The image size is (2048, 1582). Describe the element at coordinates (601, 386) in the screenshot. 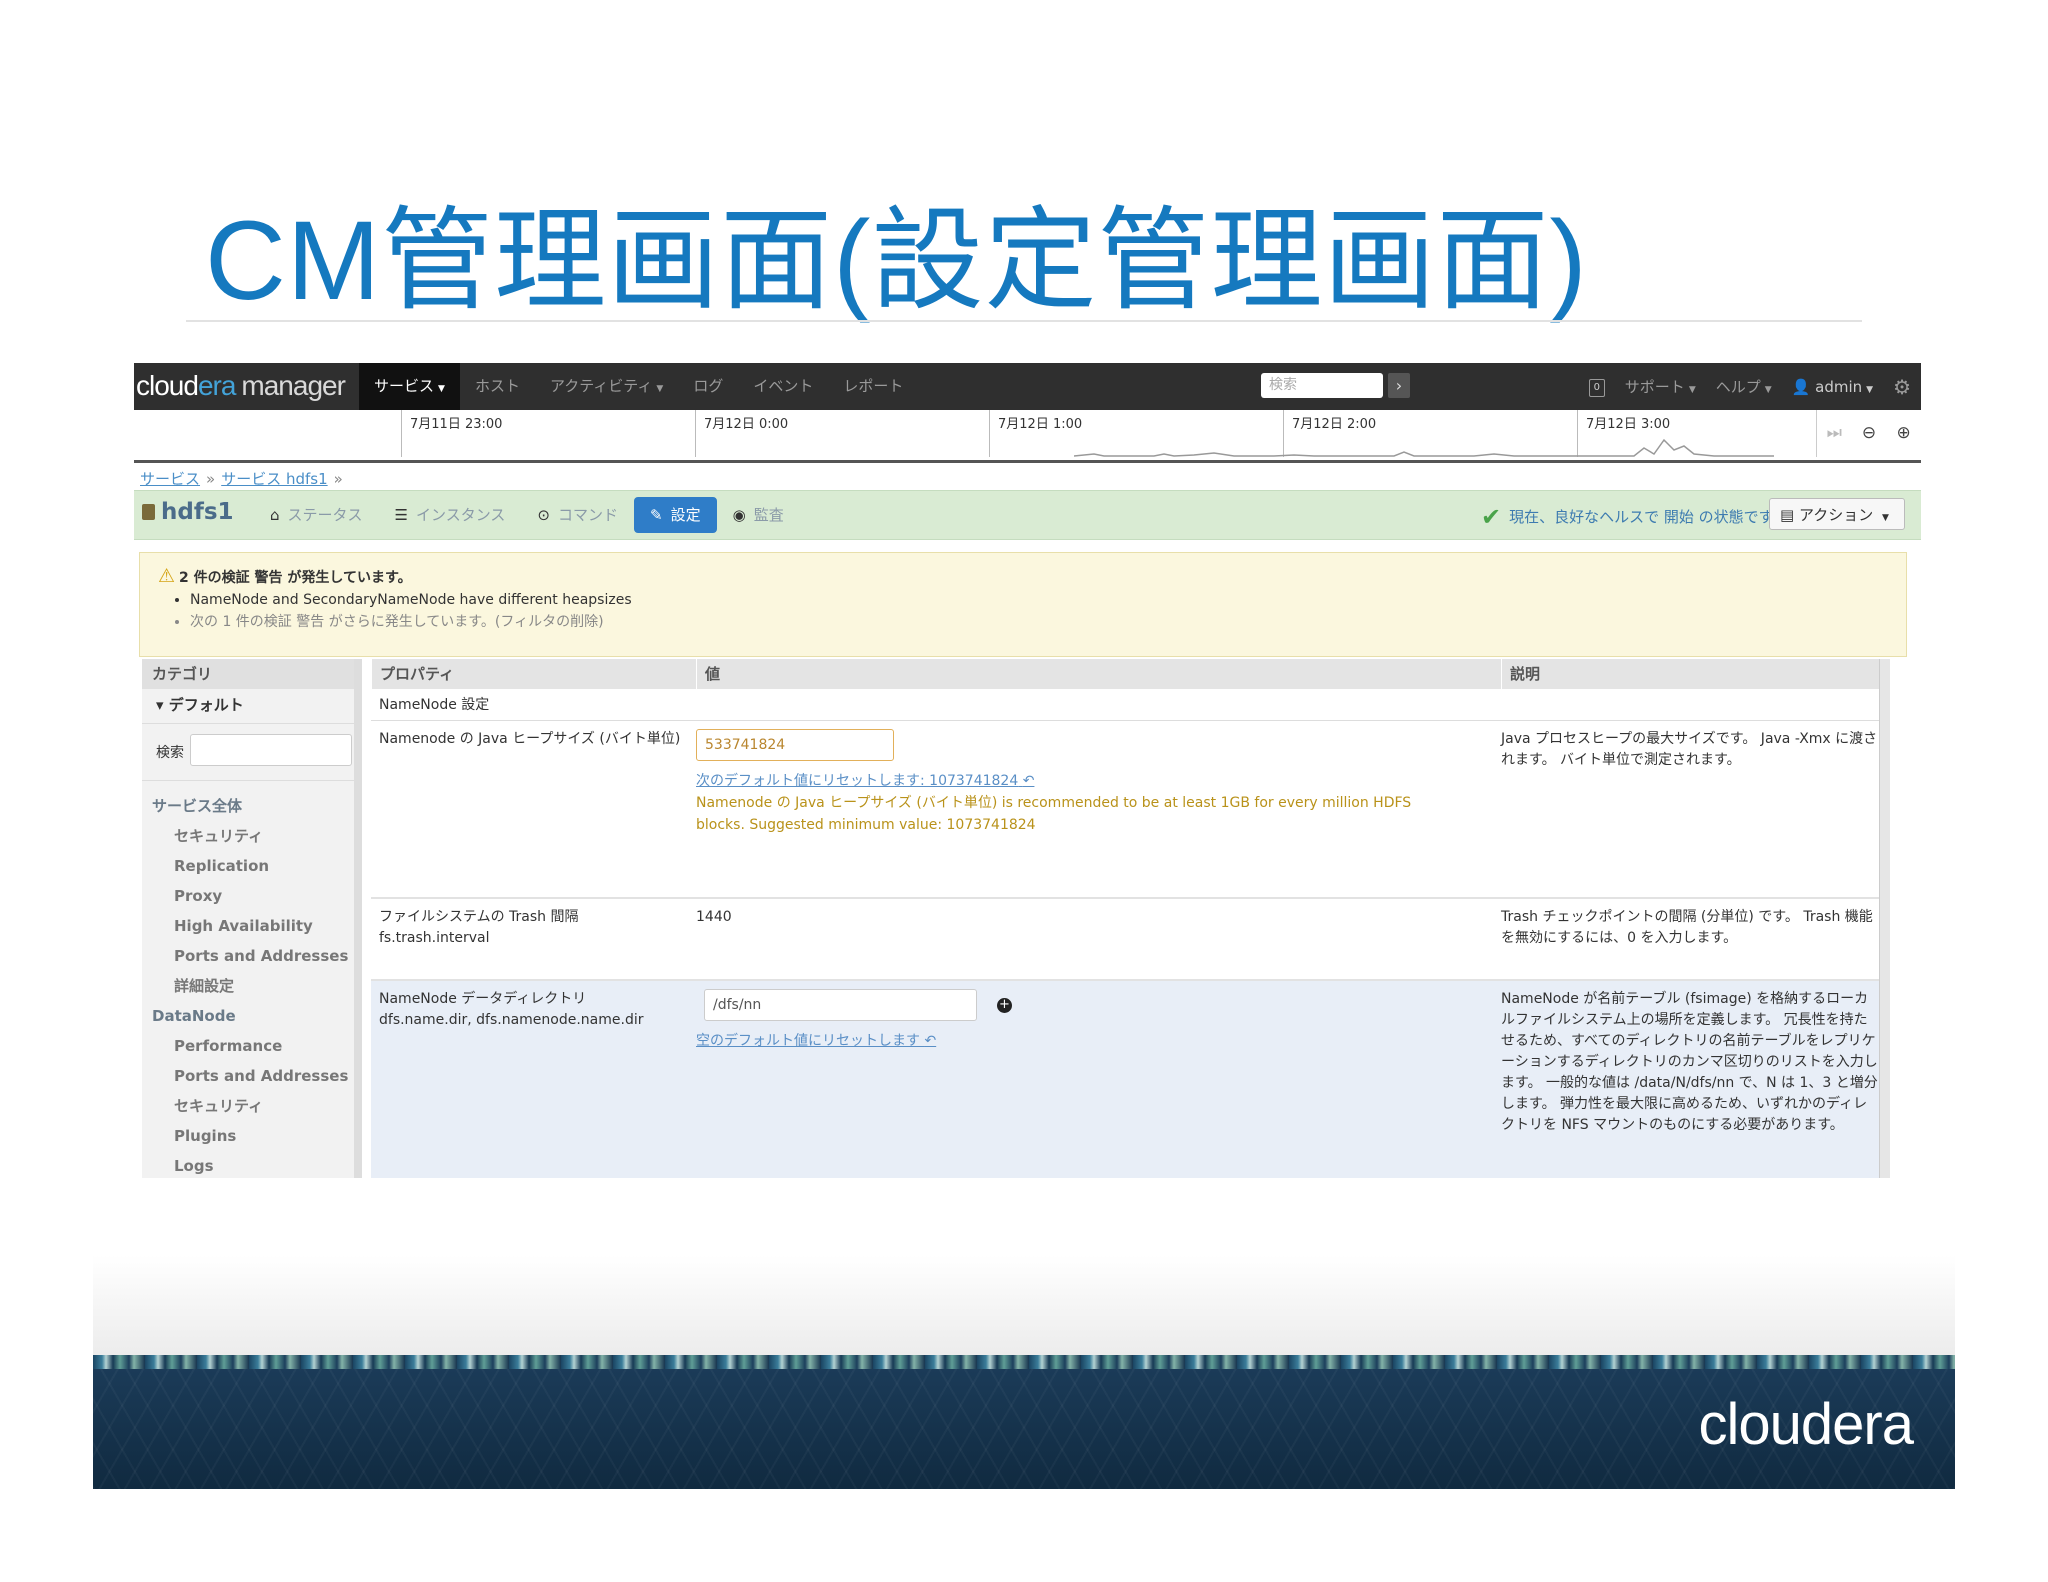

I see `nav-activities-label: アクティビティ` at that location.